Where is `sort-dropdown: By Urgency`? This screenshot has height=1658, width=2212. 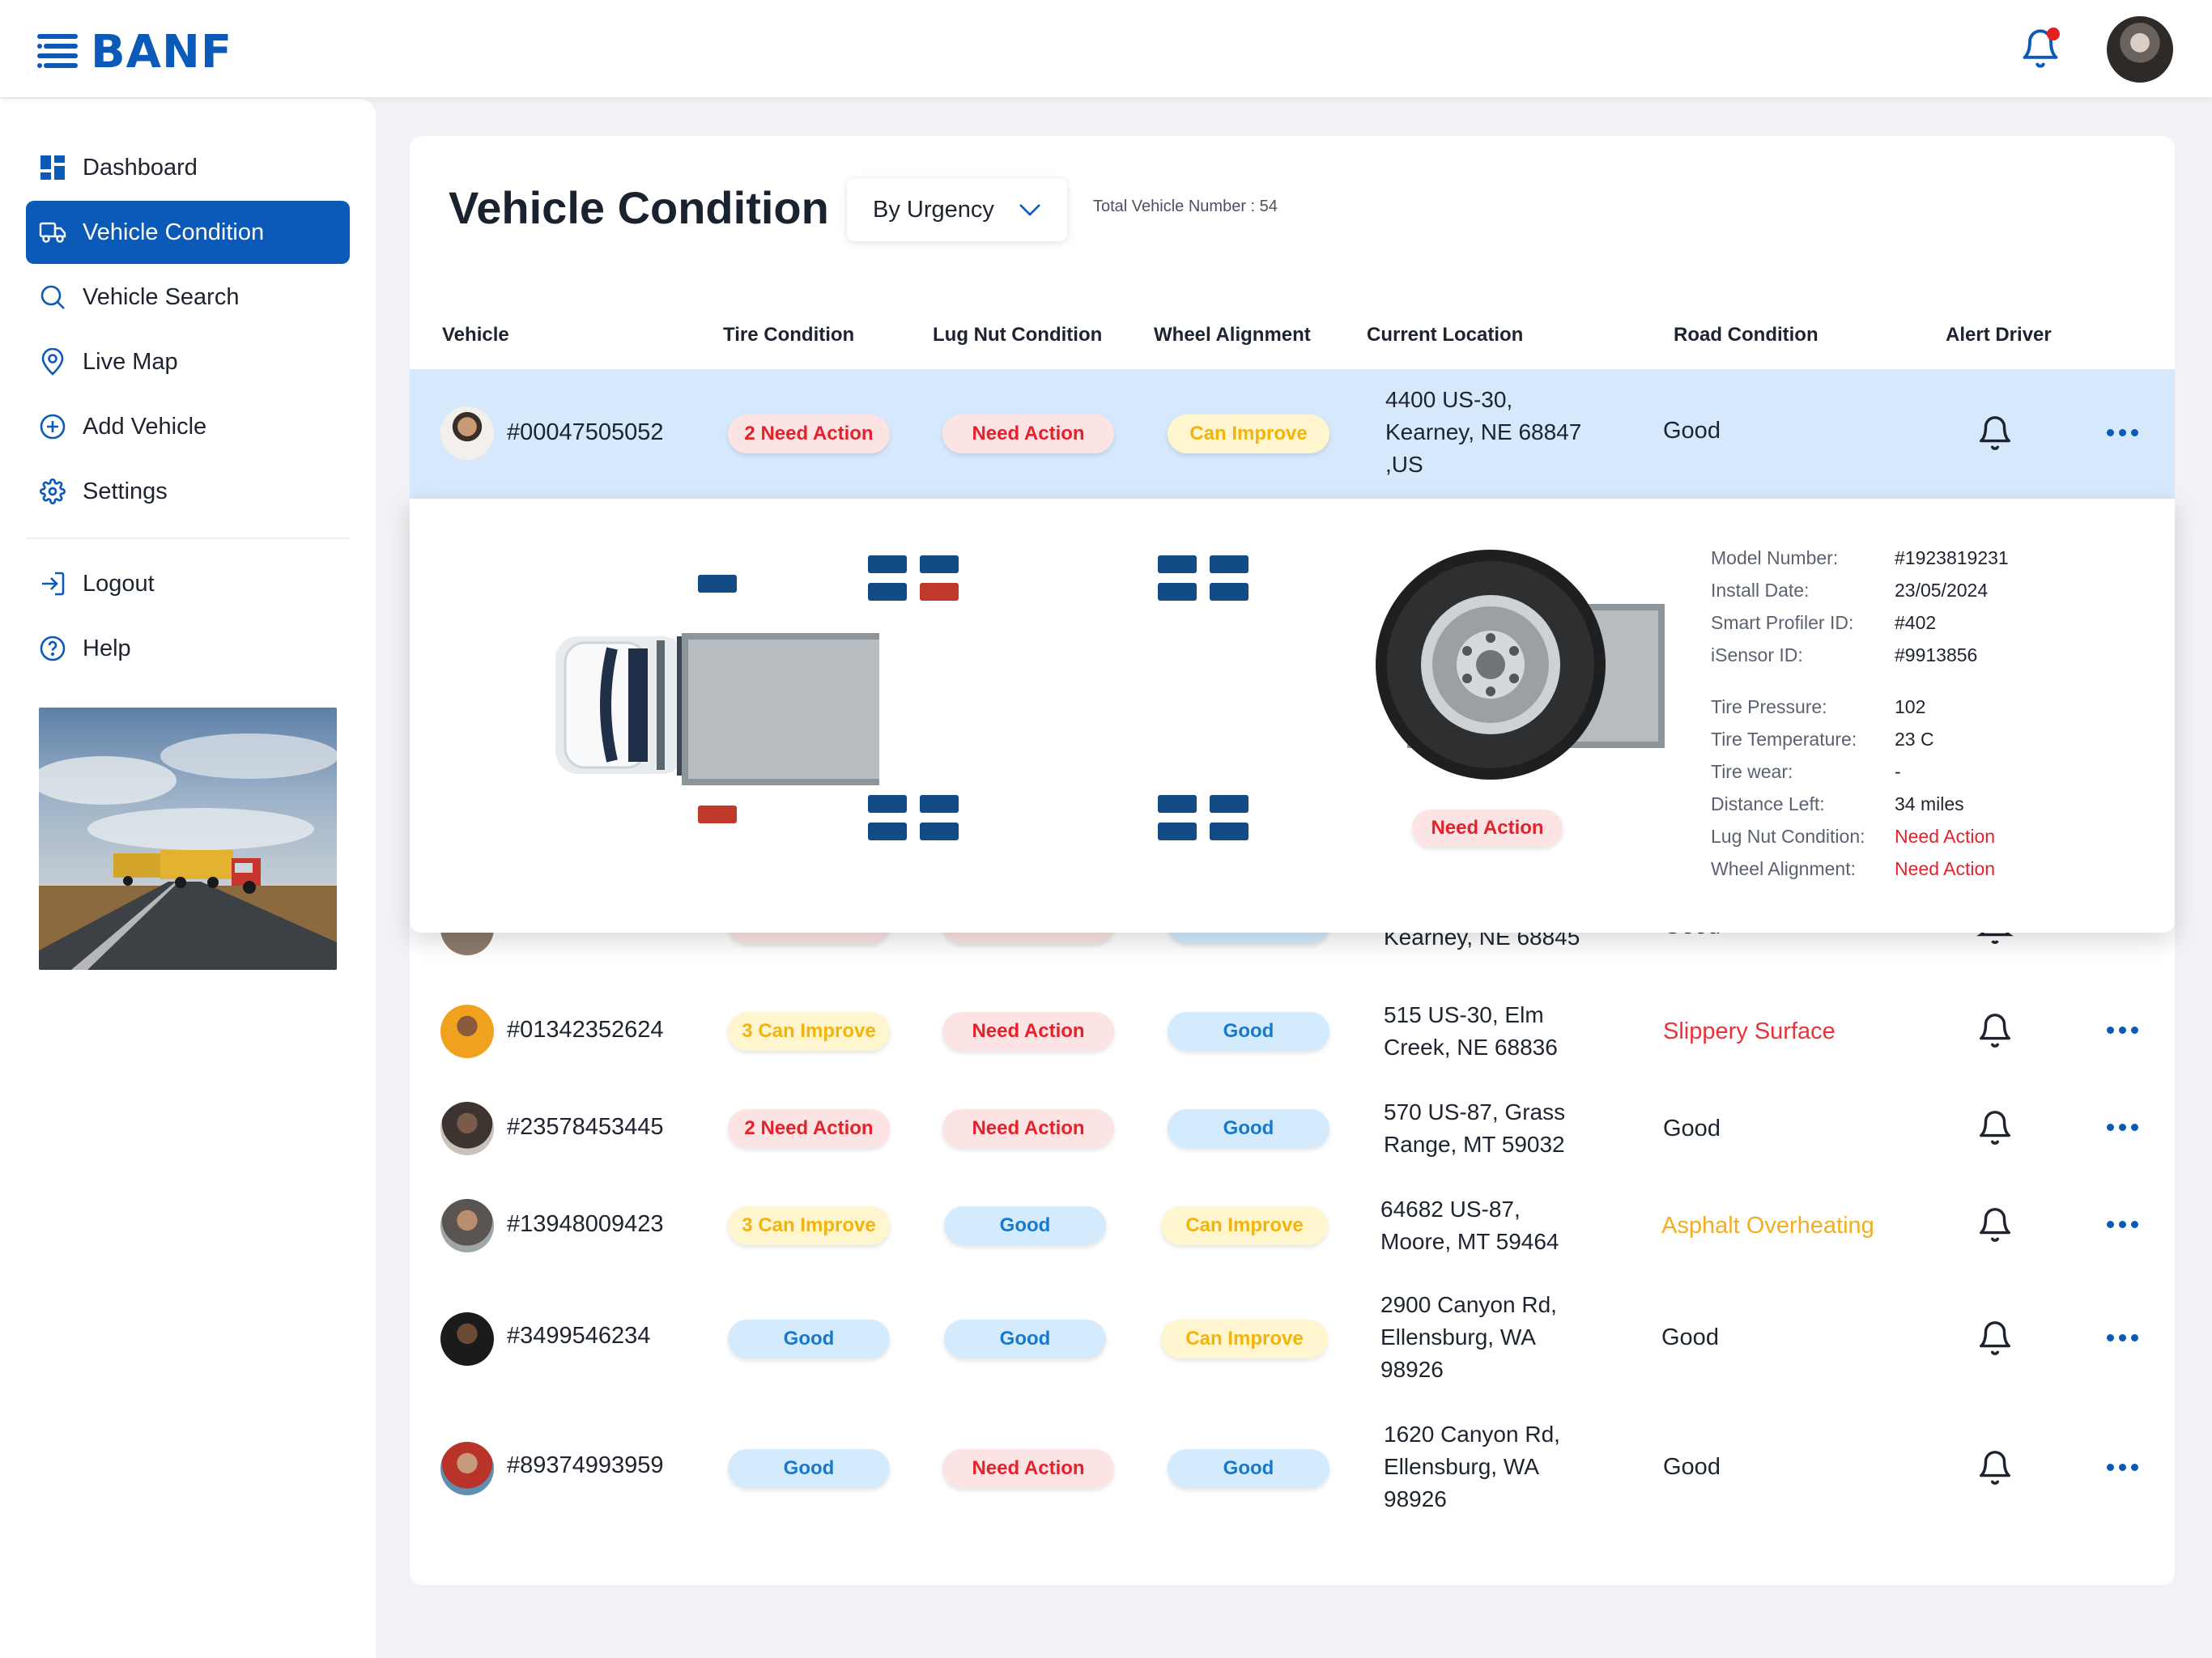
sort-dropdown: By Urgency is located at coordinates (957, 209).